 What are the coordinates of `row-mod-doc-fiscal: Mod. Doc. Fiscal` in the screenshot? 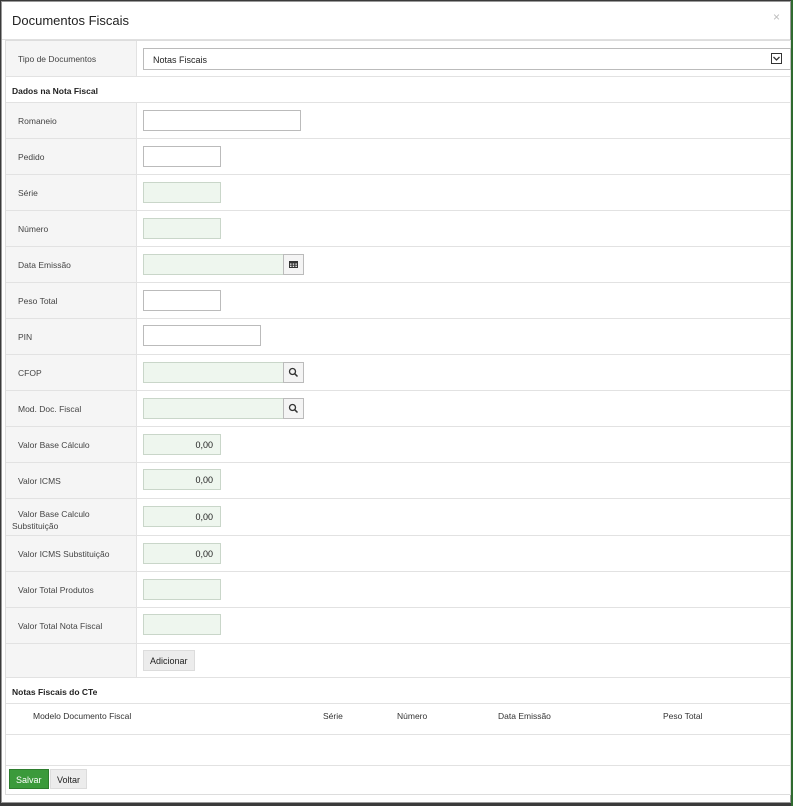 It's located at (398, 409).